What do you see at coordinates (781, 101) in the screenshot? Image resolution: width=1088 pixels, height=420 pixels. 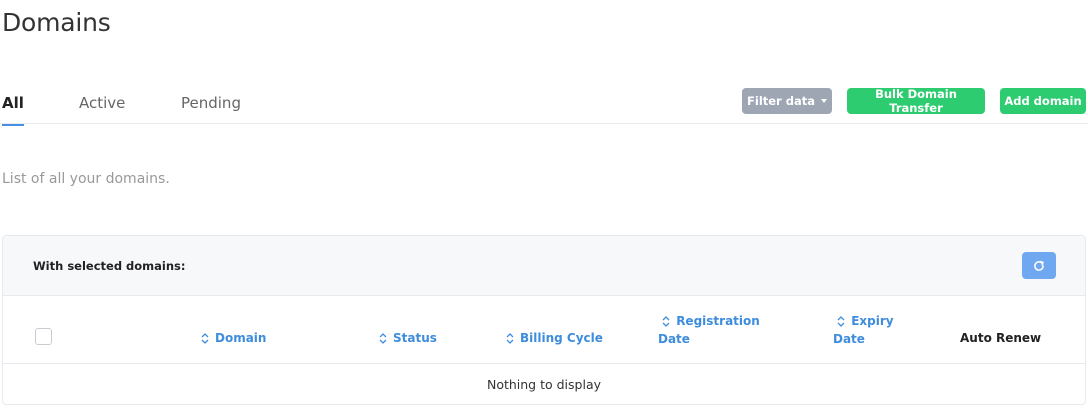 I see `filter-data-label: Filter data` at bounding box center [781, 101].